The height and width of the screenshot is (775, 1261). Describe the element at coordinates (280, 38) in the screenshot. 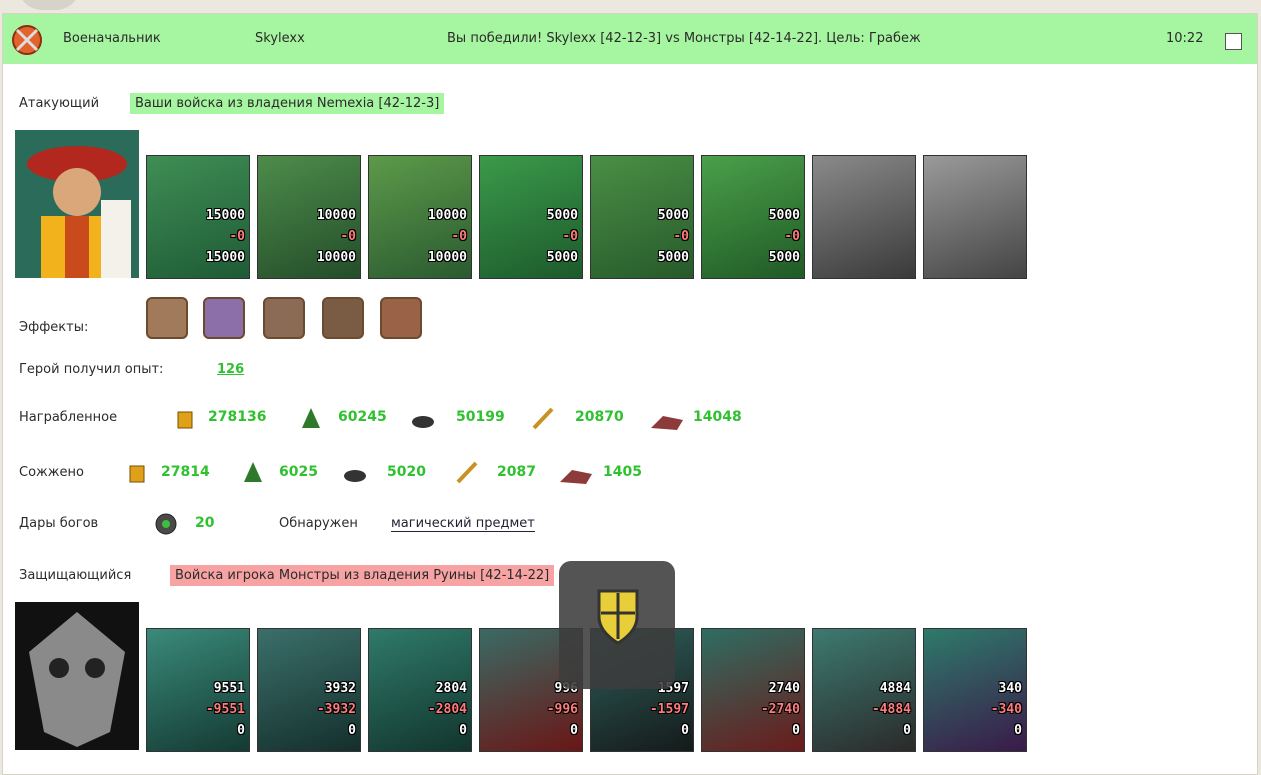

I see `player-name: Skylexx` at that location.